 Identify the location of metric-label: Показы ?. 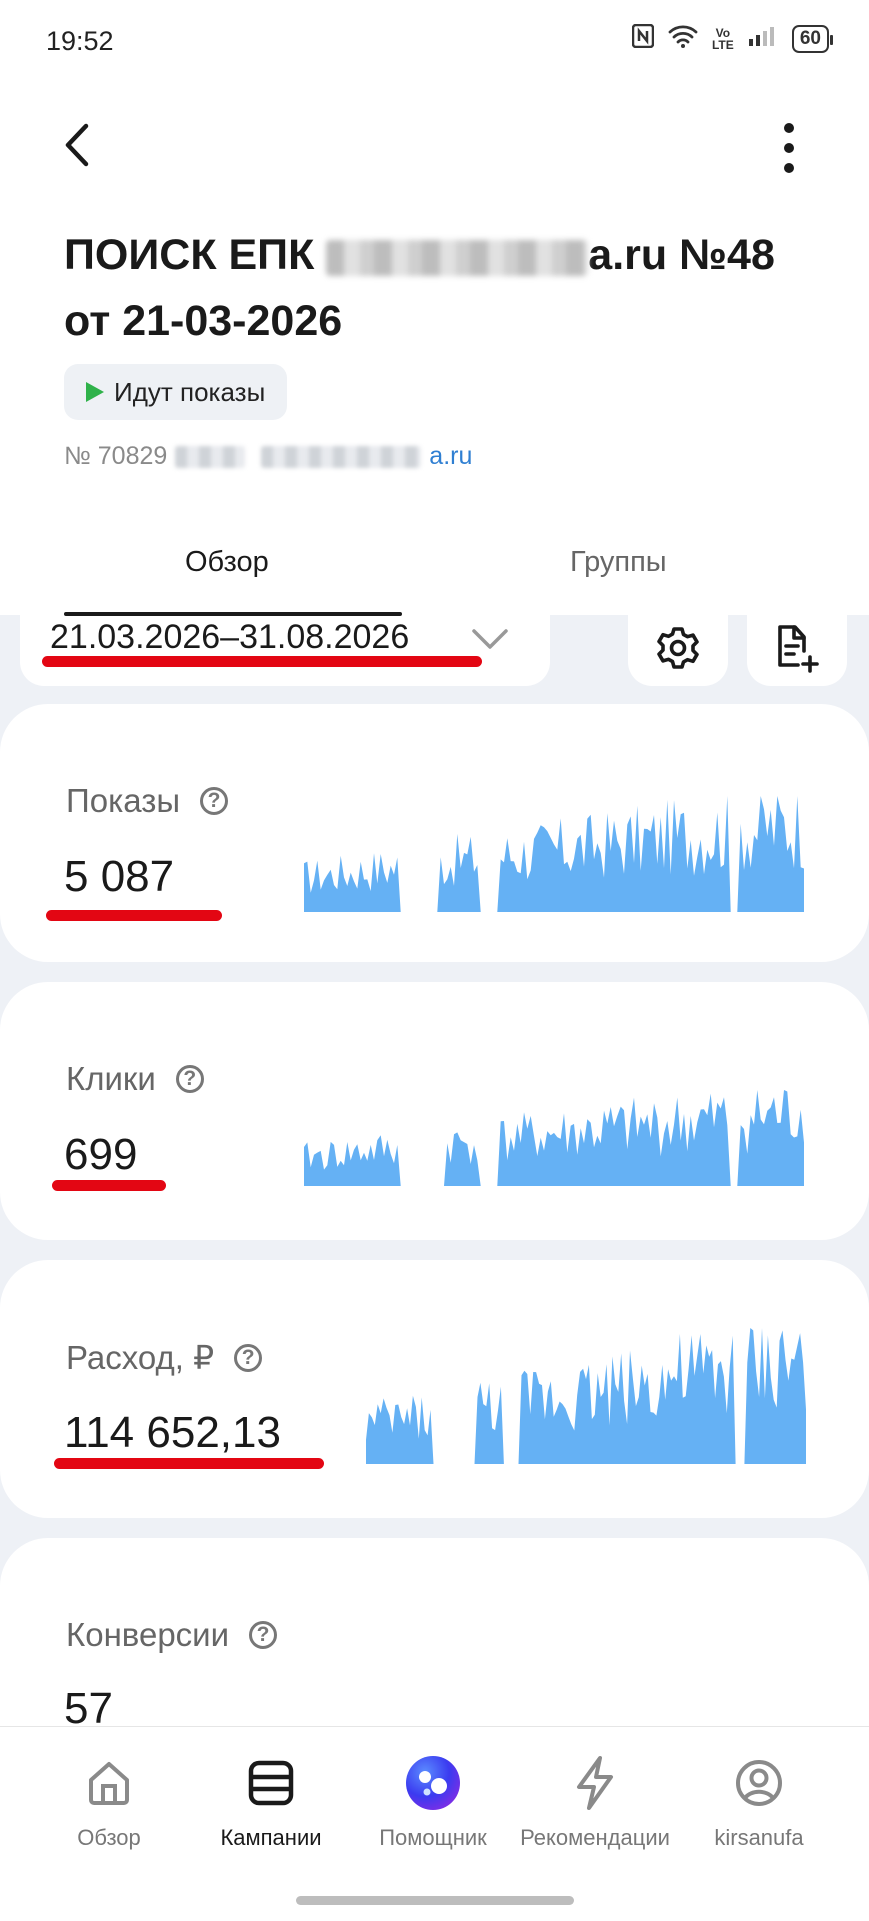
(147, 801).